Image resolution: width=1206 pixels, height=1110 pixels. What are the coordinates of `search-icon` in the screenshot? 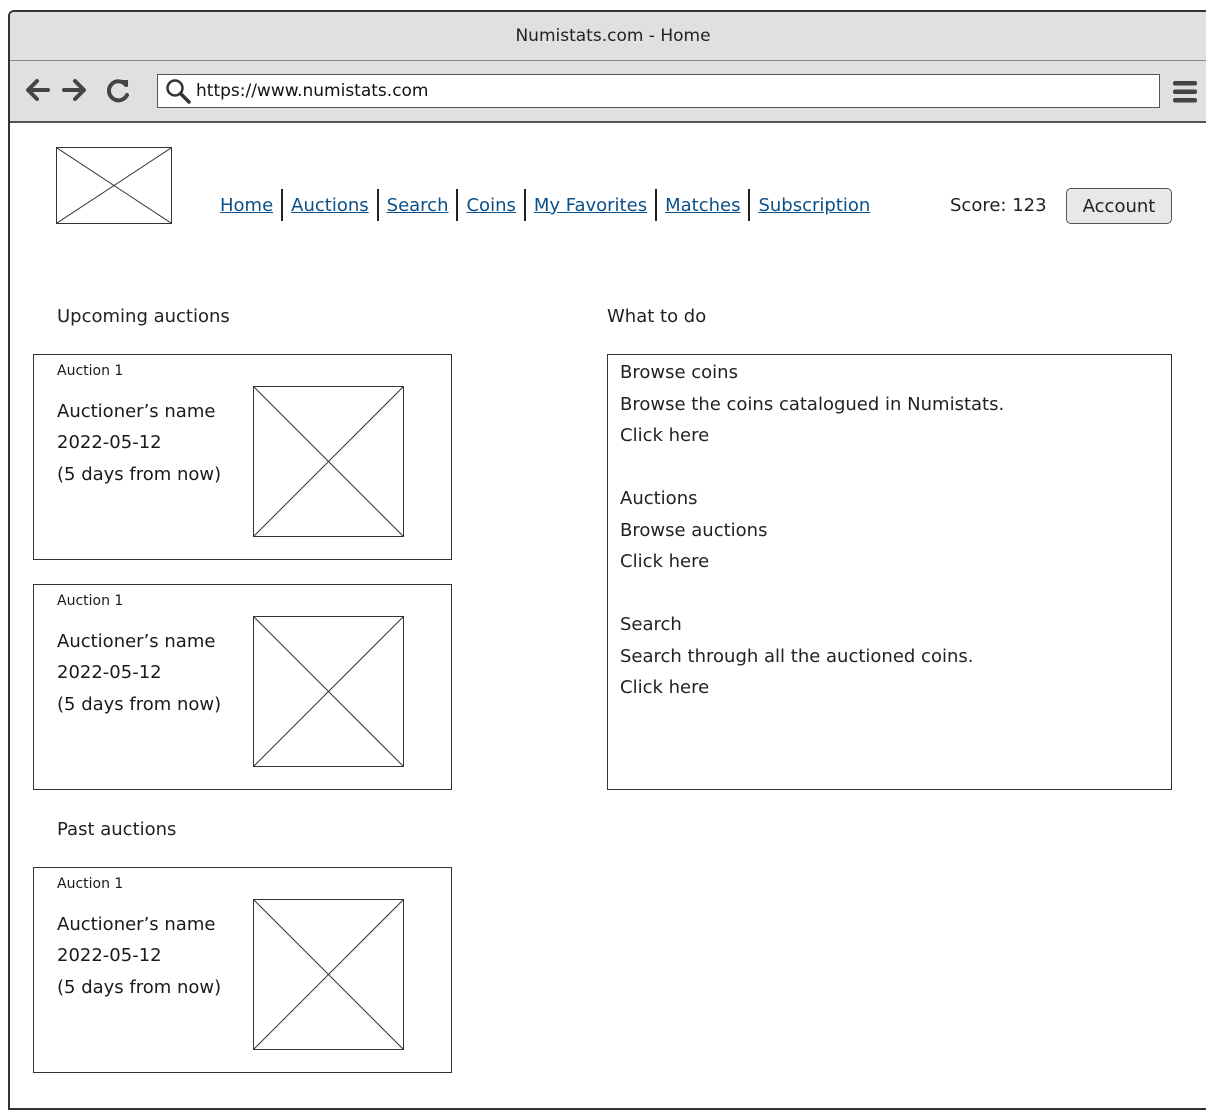 It's located at (178, 91).